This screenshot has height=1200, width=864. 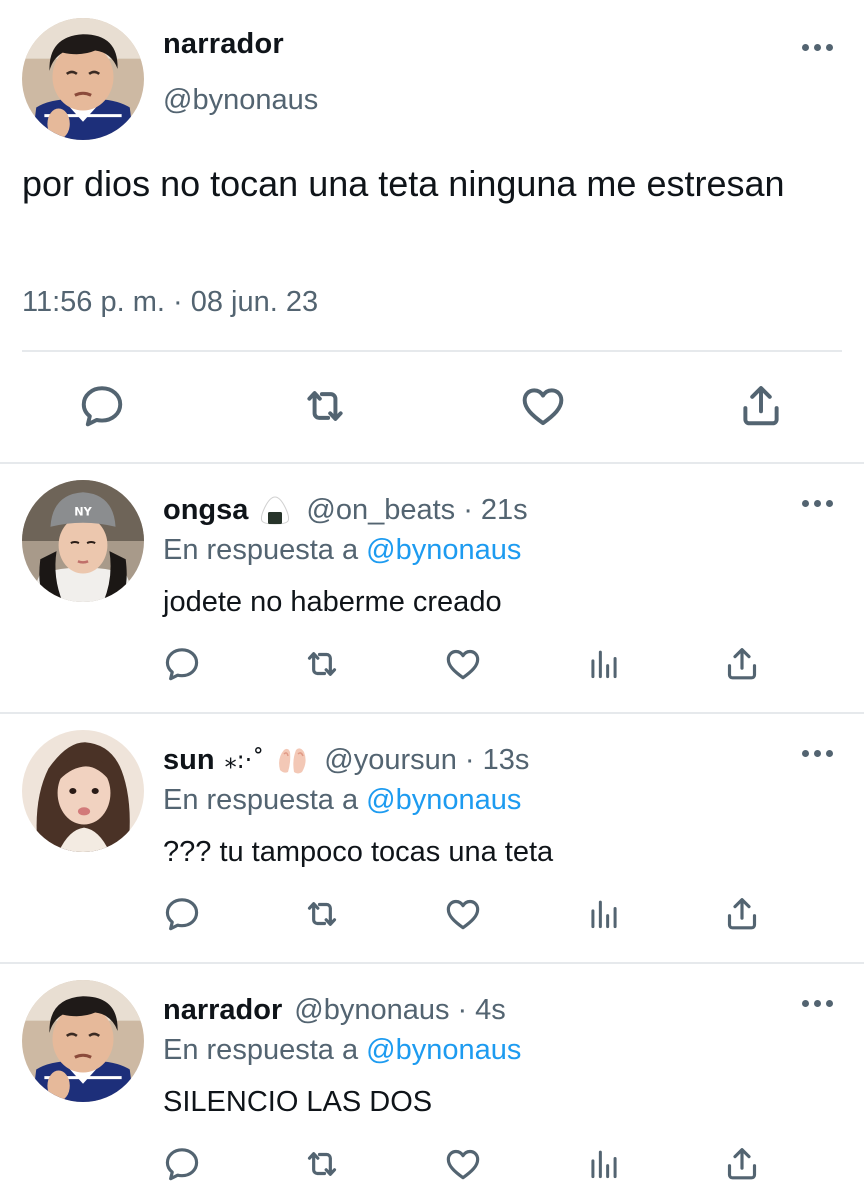 What do you see at coordinates (170, 302) in the screenshot?
I see `tweet-timestamp: 11:56 p. m. · 08 jun. 23` at bounding box center [170, 302].